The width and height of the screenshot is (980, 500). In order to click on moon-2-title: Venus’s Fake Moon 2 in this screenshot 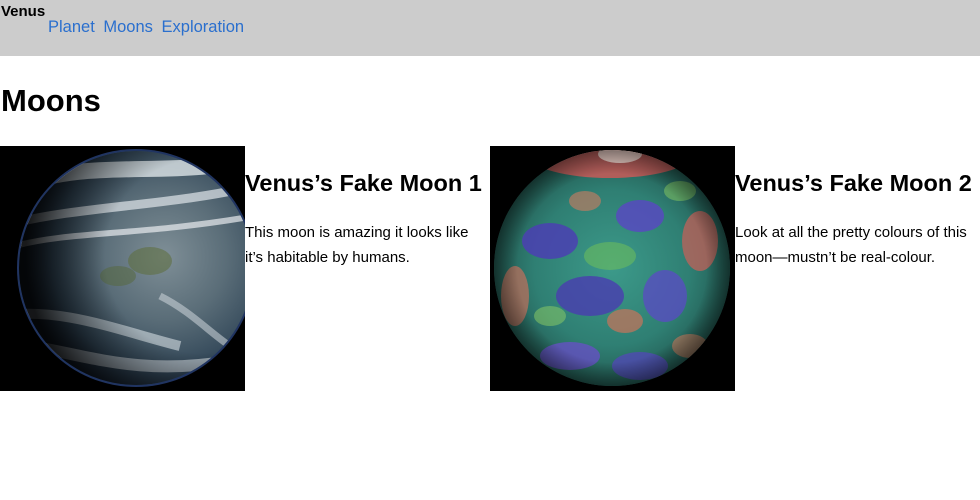, I will do `click(853, 183)`.